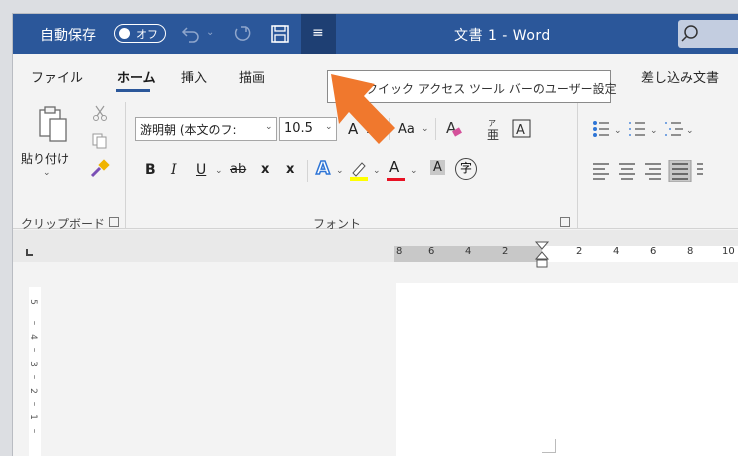 The image size is (738, 456). Describe the element at coordinates (252, 76) in the screenshot. I see `tab-draw: 描画` at that location.